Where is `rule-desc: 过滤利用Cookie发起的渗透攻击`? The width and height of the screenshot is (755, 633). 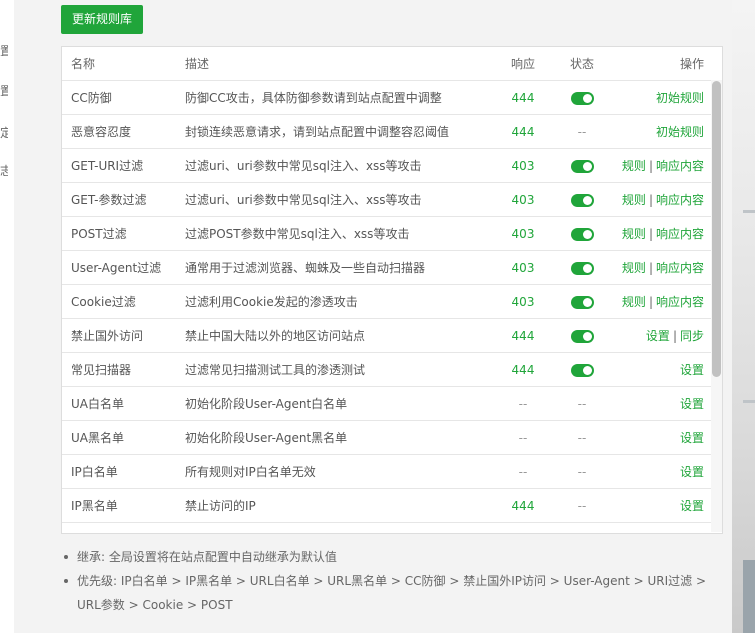 rule-desc: 过滤利用Cookie发起的渗透攻击 is located at coordinates (271, 302).